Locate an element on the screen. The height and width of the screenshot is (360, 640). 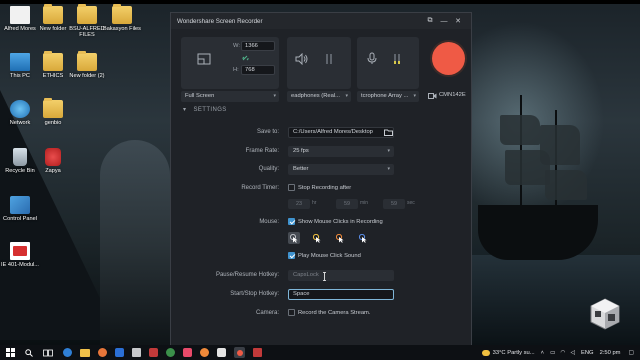
firefox-icon is located at coordinates (102, 352).